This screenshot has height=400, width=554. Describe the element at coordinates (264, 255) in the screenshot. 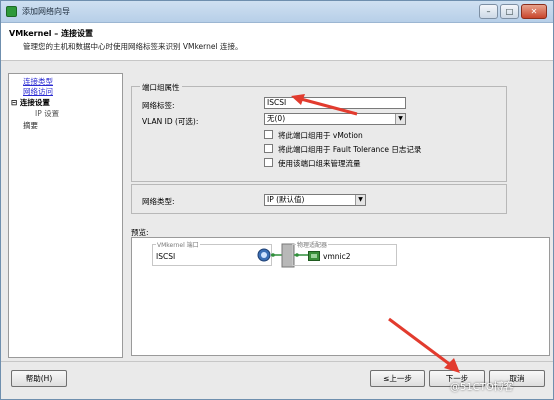

I see `vmkernel-port-icon` at that location.